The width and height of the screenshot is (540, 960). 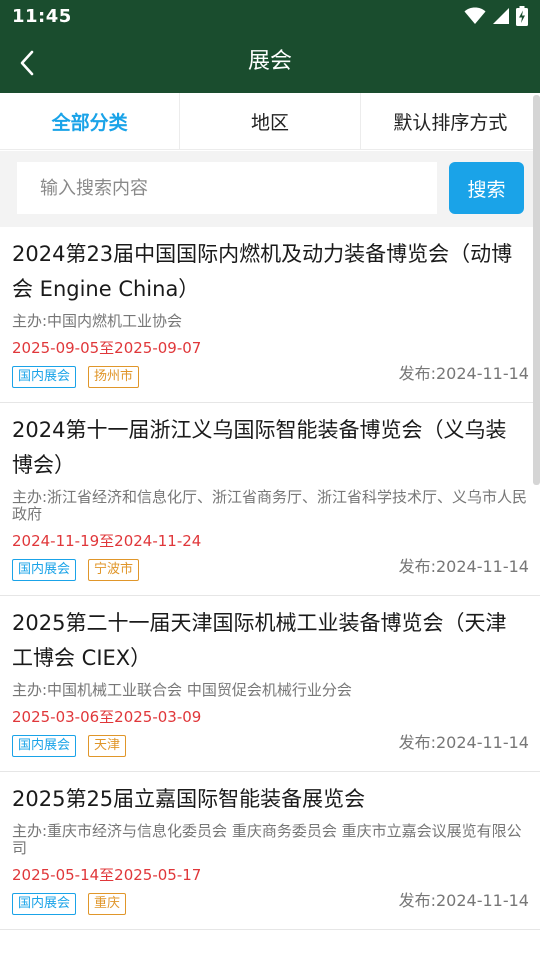 What do you see at coordinates (182, 690) in the screenshot?
I see `expo-organizer: 主办:中国机械工业联合会 中国贸促会机械行业分会` at bounding box center [182, 690].